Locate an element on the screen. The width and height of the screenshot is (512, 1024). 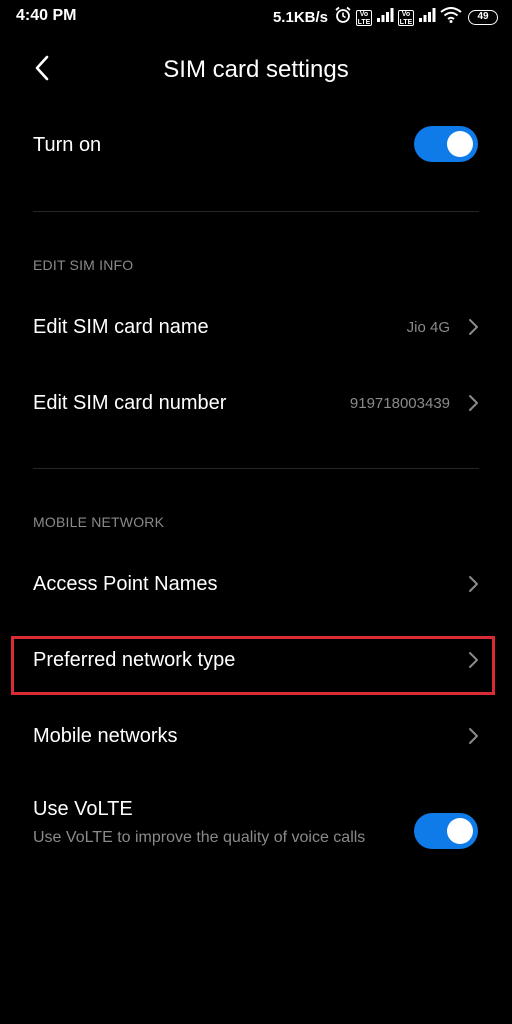
sim-card-name-value: Jio 4G is located at coordinates (428, 327).